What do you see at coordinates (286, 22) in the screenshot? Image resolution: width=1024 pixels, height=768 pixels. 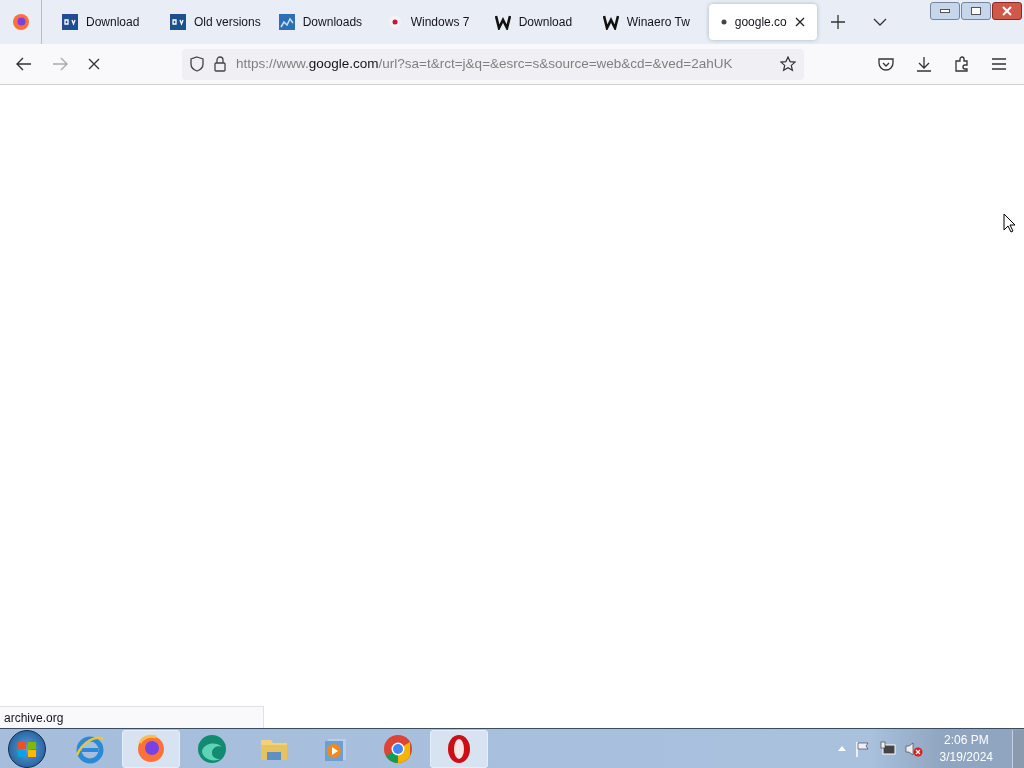 I see `chart-icon` at bounding box center [286, 22].